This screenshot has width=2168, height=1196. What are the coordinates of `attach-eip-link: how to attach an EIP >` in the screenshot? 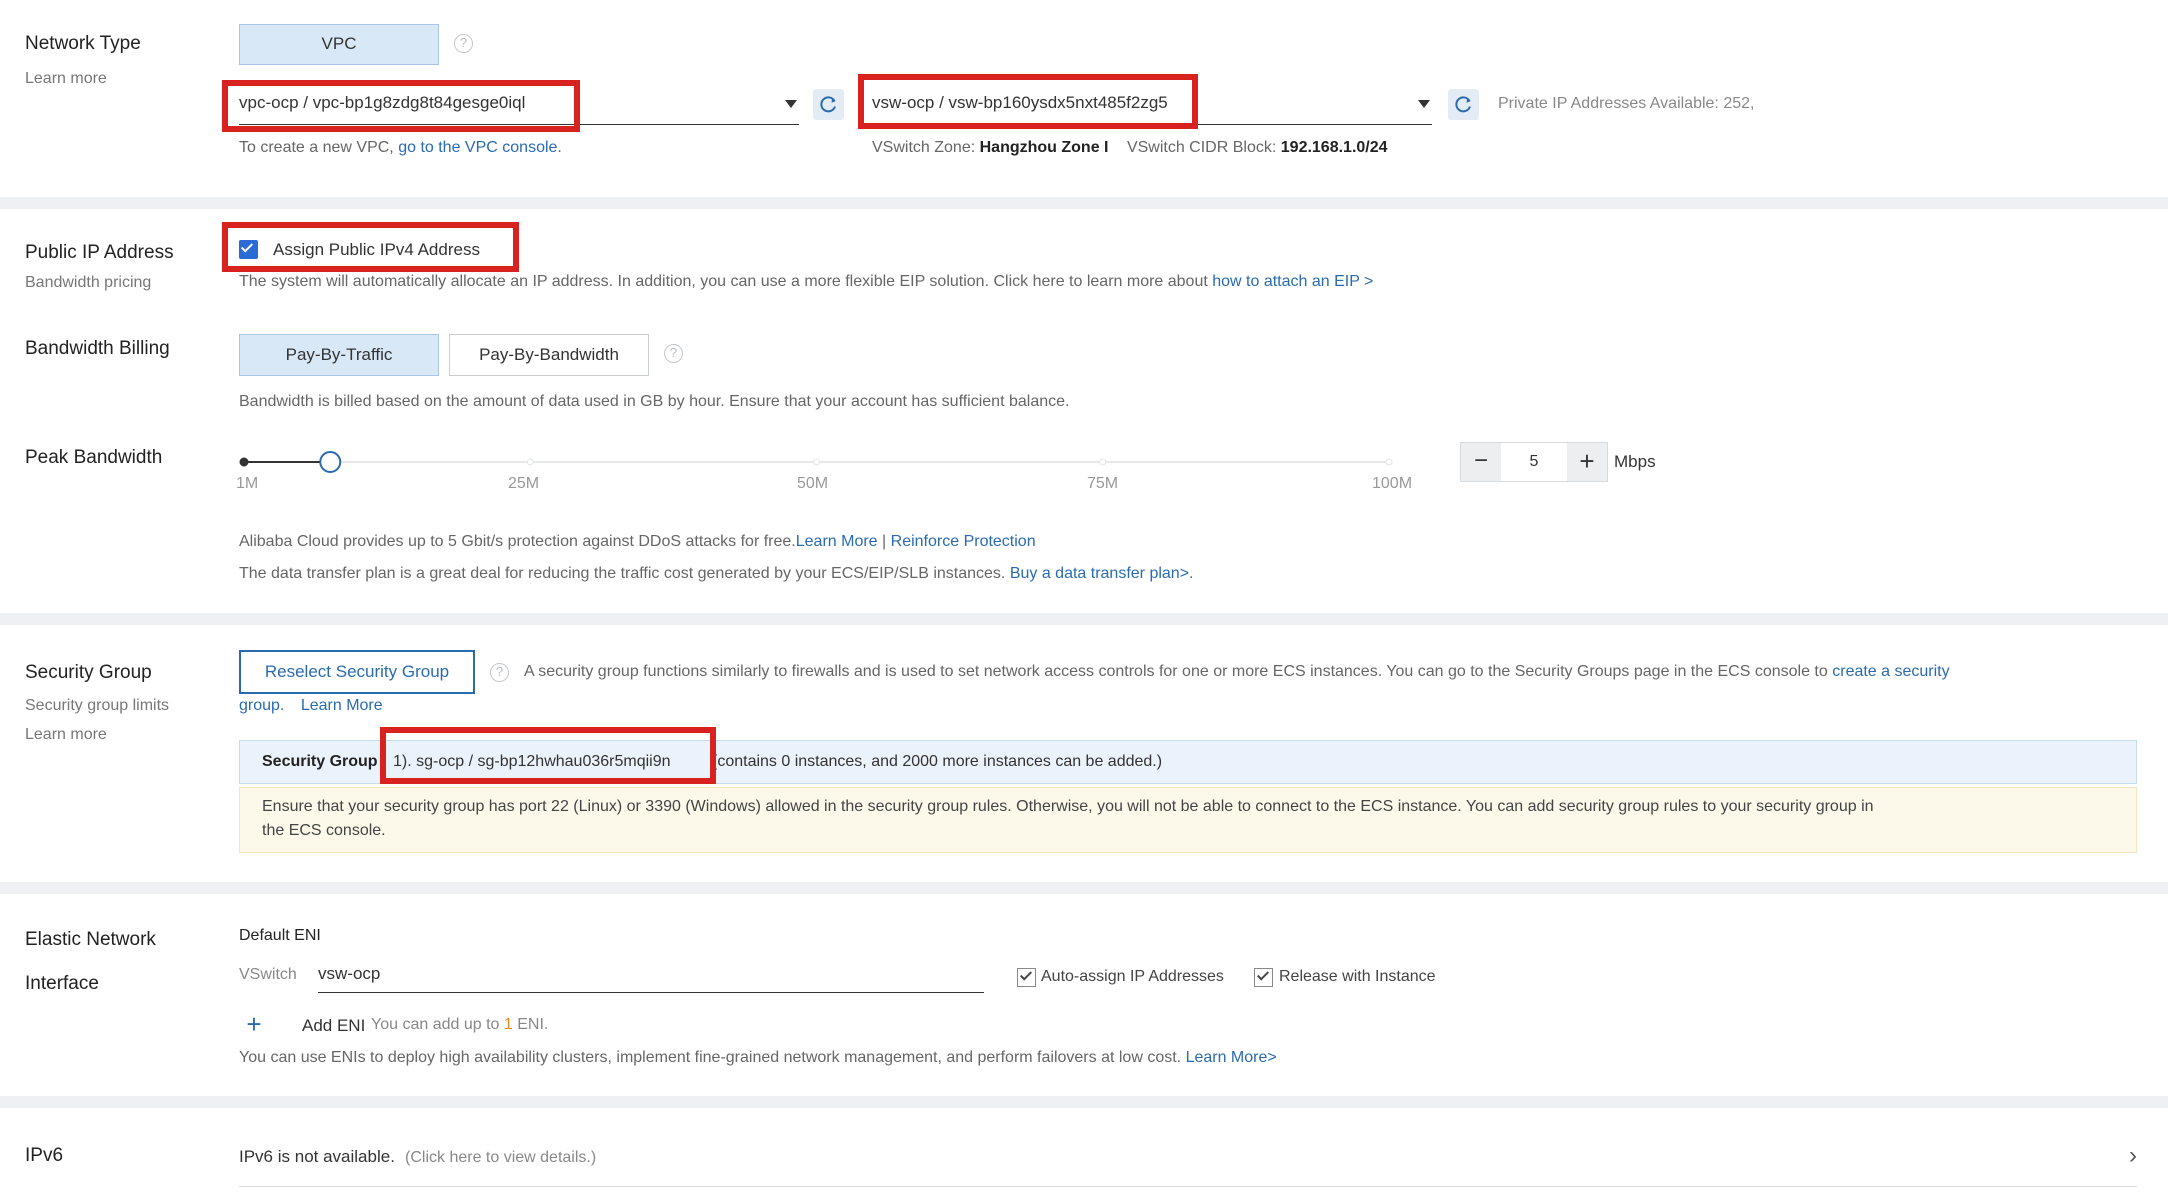 It's located at (1292, 281).